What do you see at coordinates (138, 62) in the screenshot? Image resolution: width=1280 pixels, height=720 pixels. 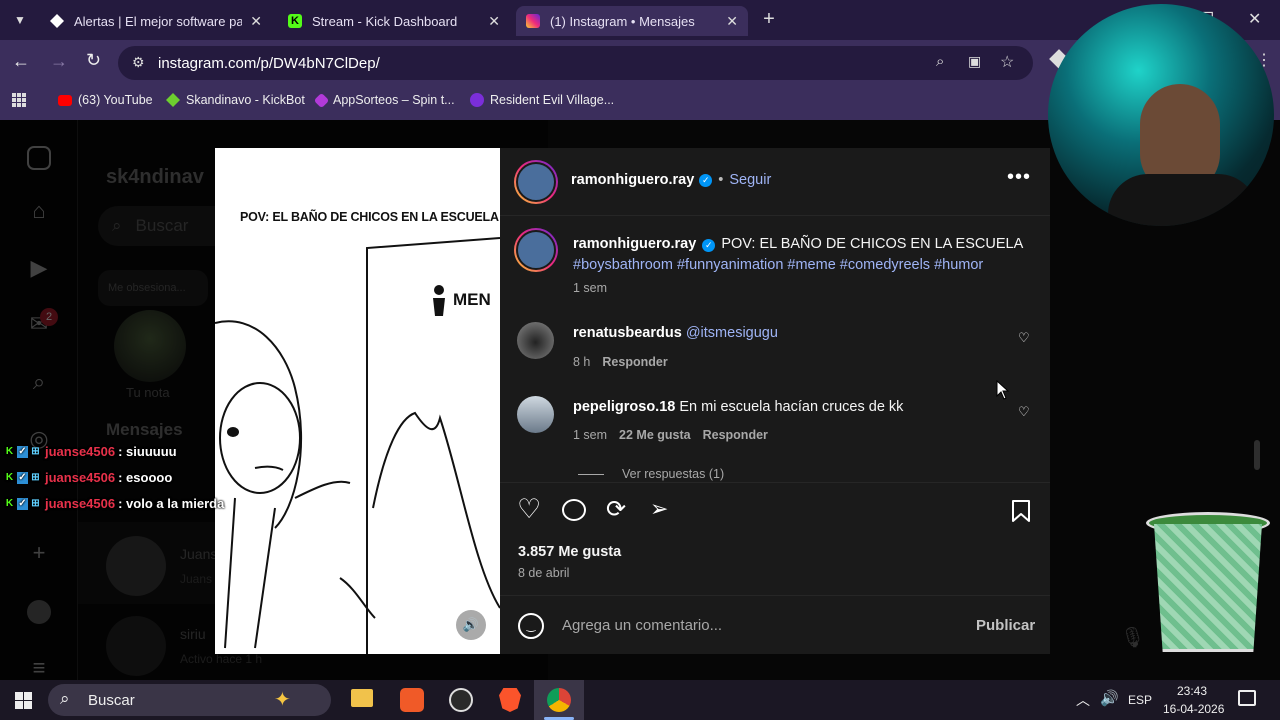 I see `site-info-icon: ⚙` at bounding box center [138, 62].